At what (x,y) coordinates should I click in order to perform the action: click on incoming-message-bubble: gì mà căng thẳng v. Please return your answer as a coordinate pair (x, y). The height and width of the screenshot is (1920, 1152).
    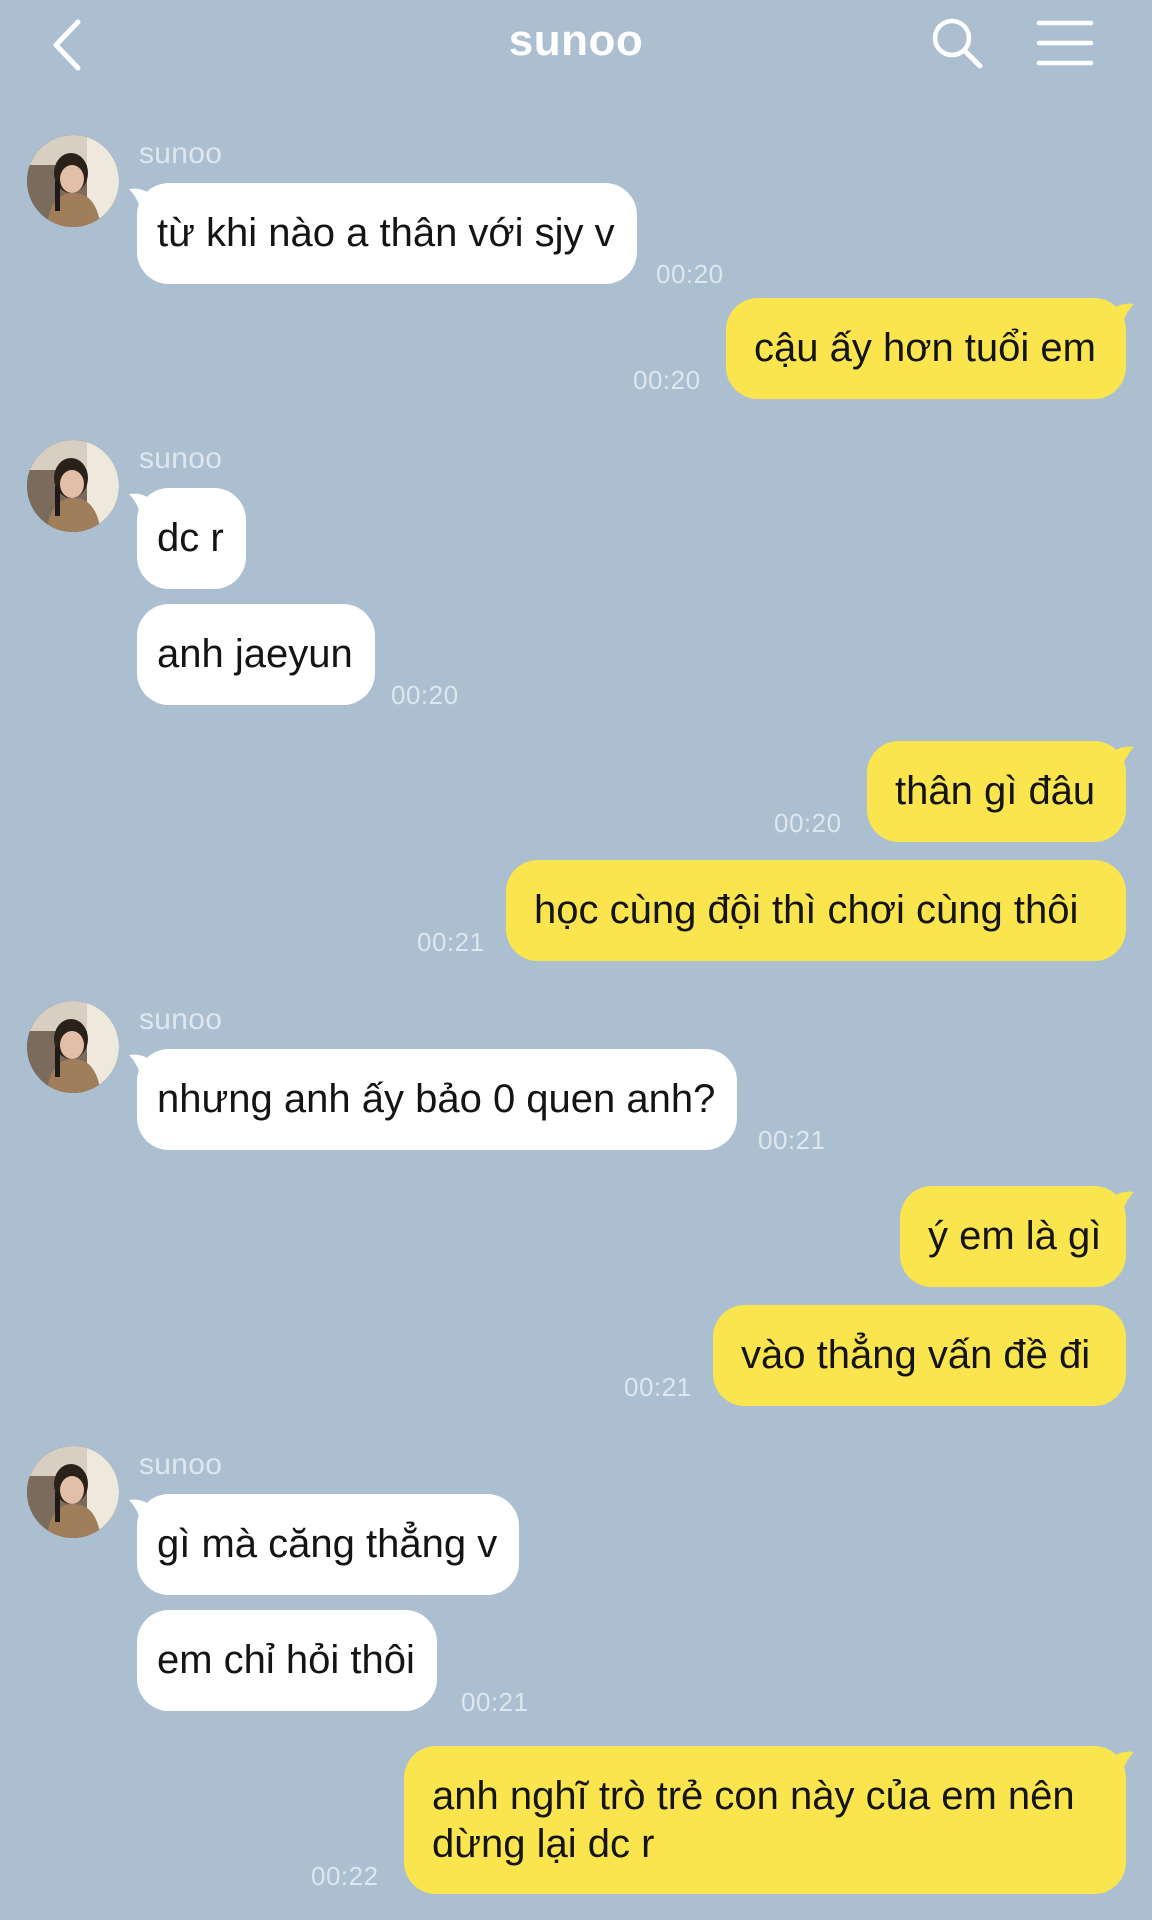
    Looking at the image, I should click on (324, 1544).